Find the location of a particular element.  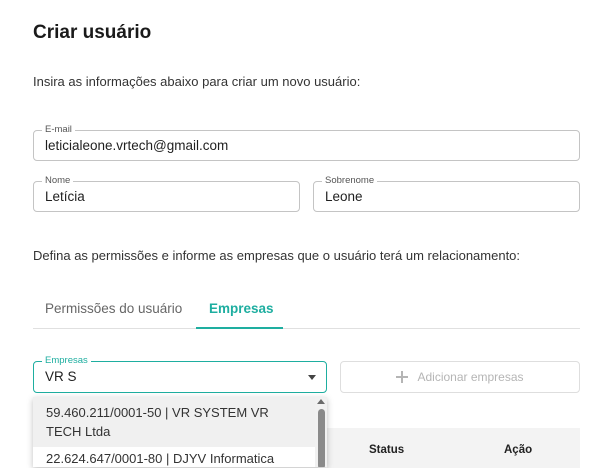

scroll-thumb is located at coordinates (321, 438).